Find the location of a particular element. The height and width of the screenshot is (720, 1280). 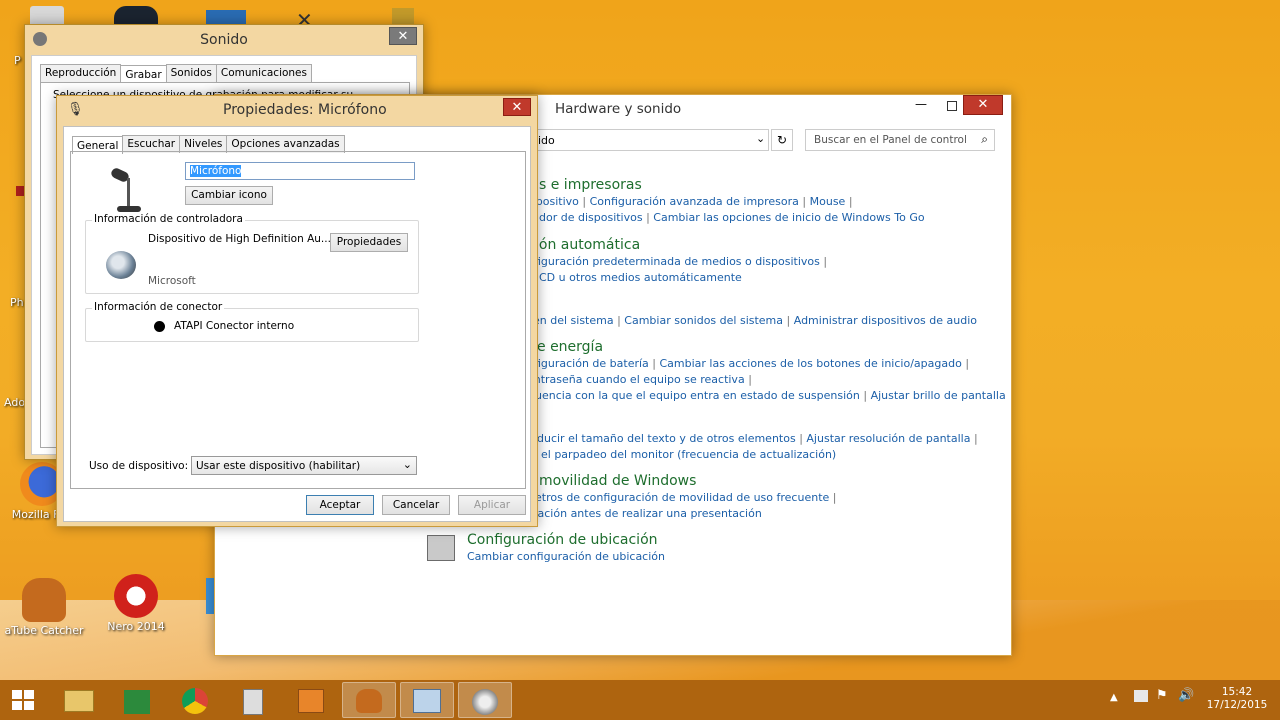

link-autoplay-cd: CD u otros medios automáticamente is located at coordinates (640, 277).